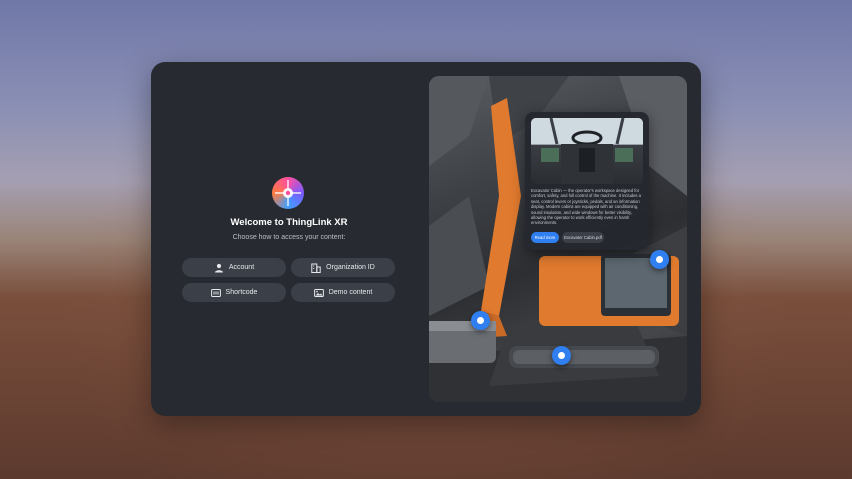 This screenshot has width=852, height=479. I want to click on demo-content-button: Demo content, so click(343, 292).